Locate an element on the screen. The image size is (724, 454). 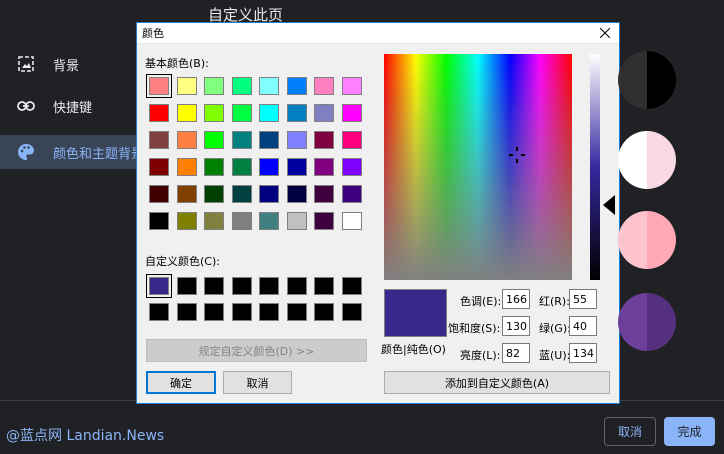
ok-button: 确定 is located at coordinates (181, 382).